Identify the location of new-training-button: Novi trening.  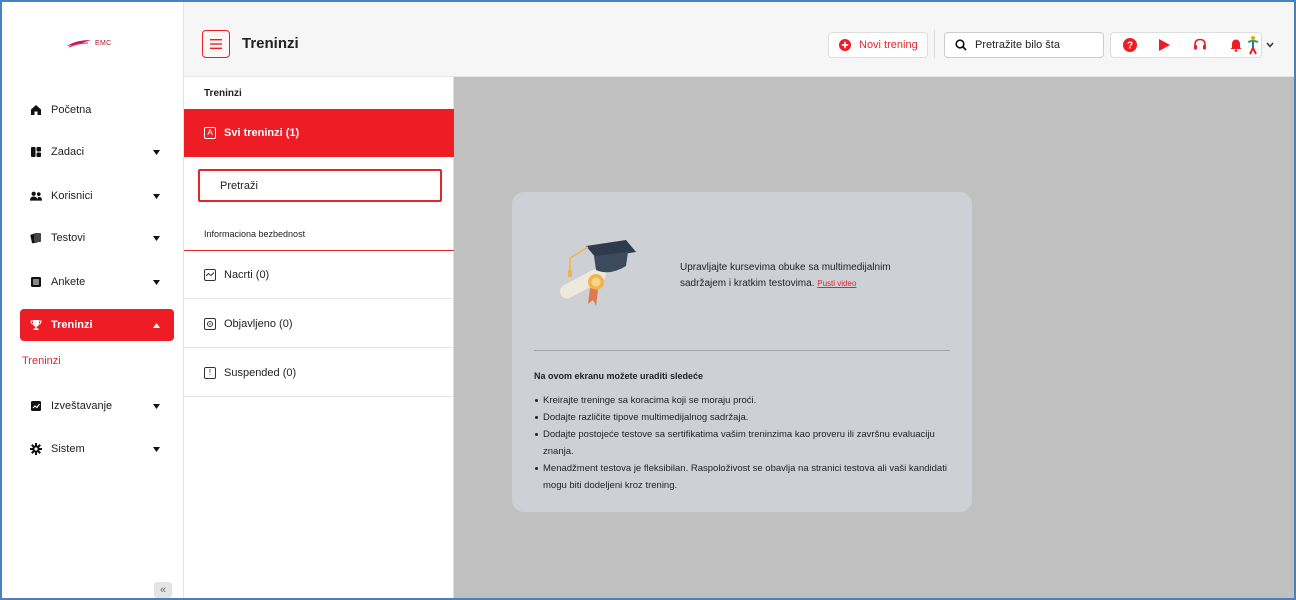
(878, 45).